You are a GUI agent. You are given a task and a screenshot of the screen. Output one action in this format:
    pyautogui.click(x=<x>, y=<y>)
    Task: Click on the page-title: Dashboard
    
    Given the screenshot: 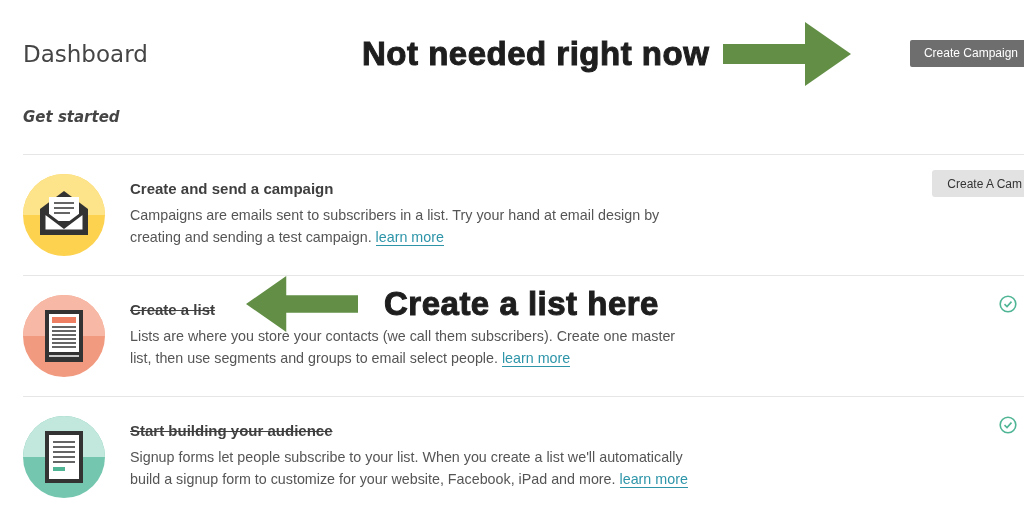 What is the action you would take?
    pyautogui.click(x=85, y=54)
    